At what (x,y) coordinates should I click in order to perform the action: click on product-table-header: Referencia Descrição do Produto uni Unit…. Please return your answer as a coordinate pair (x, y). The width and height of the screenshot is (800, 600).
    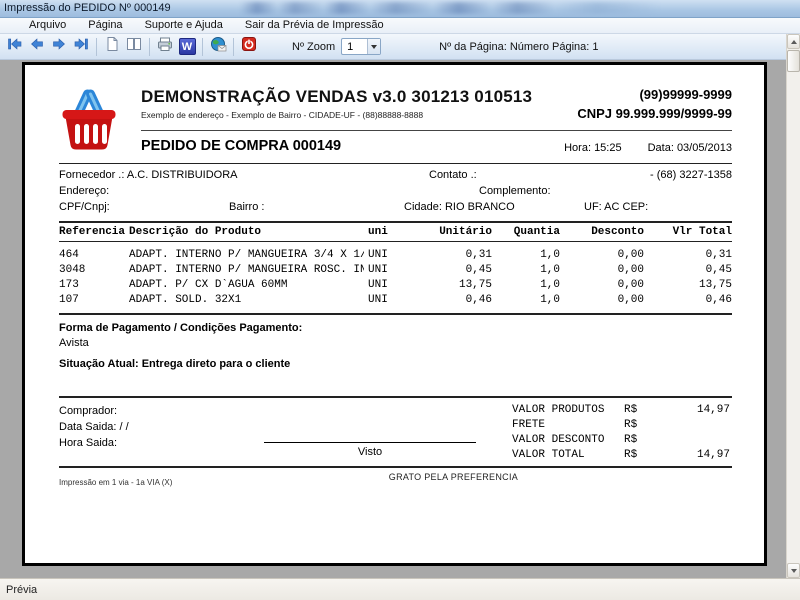
    Looking at the image, I should click on (395, 231).